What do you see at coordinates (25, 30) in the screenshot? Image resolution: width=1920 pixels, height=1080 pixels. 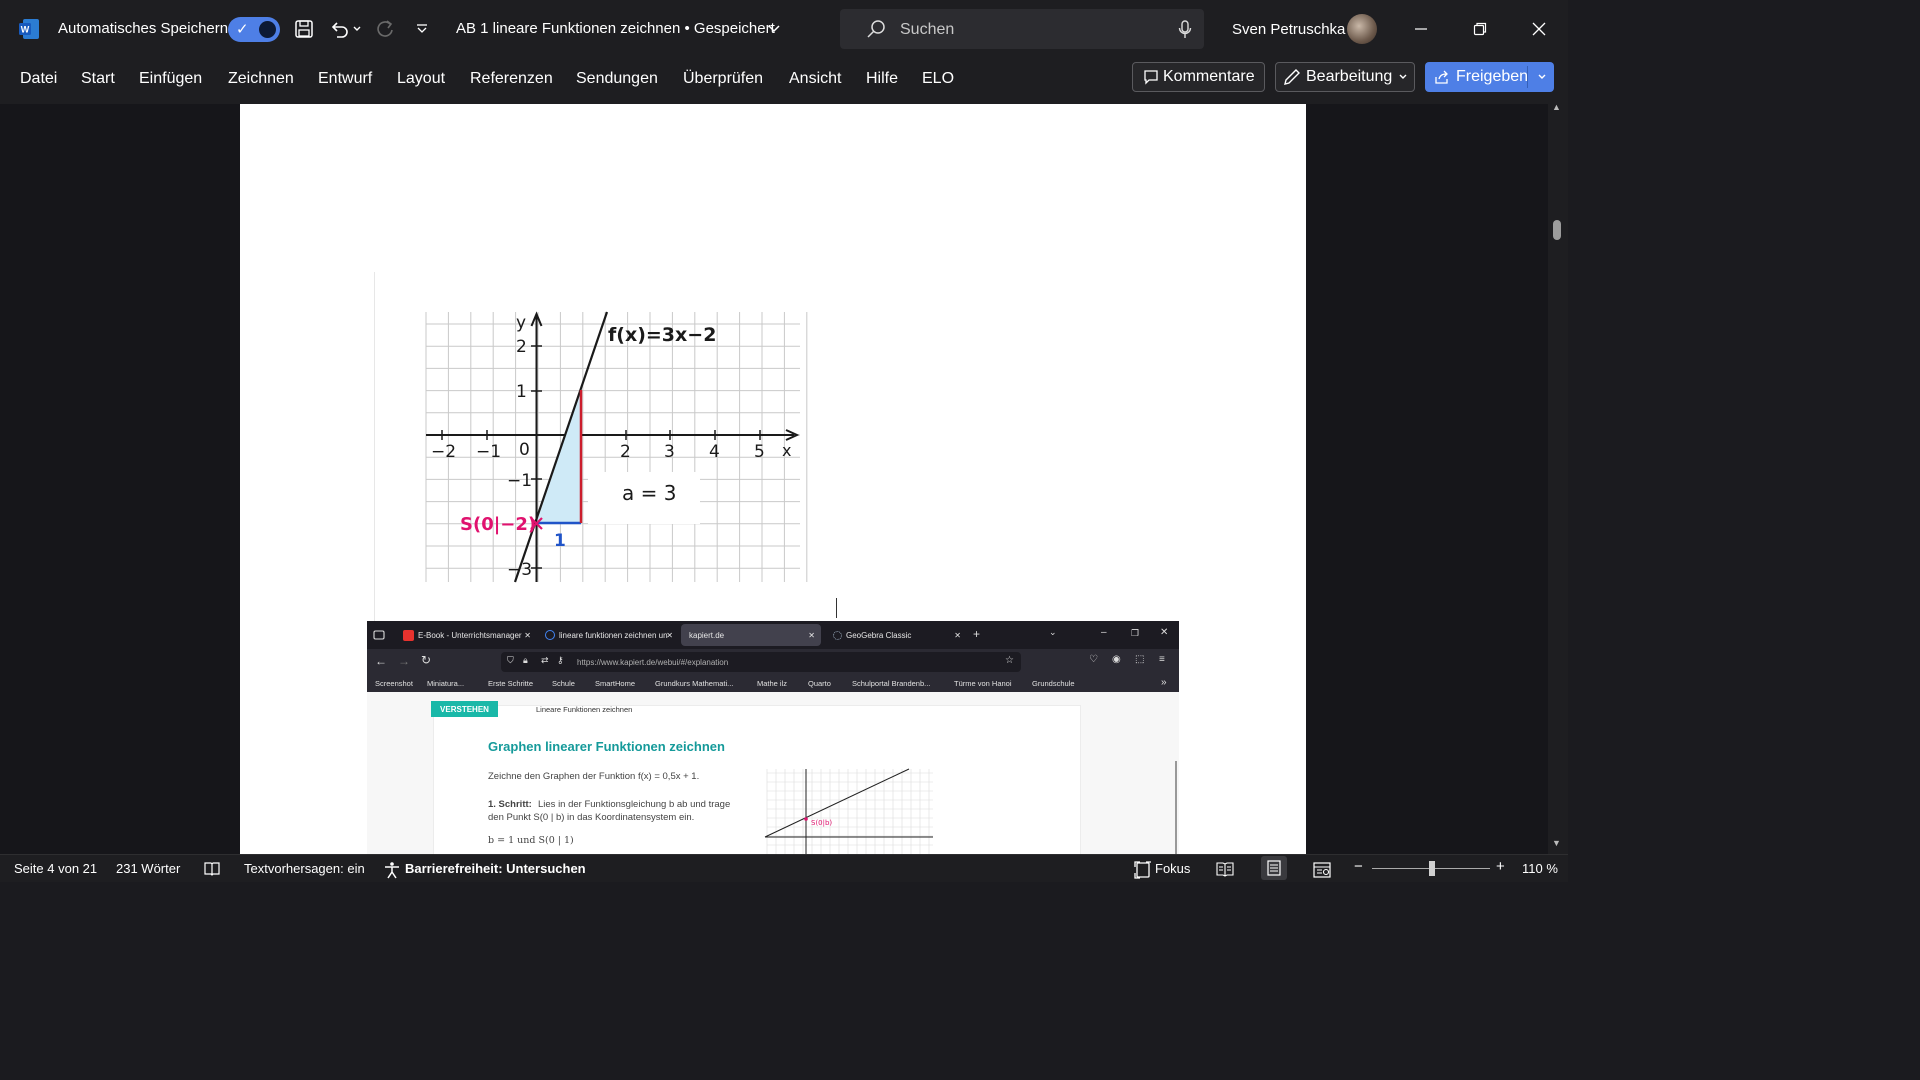 I see `svg-text: W` at bounding box center [25, 30].